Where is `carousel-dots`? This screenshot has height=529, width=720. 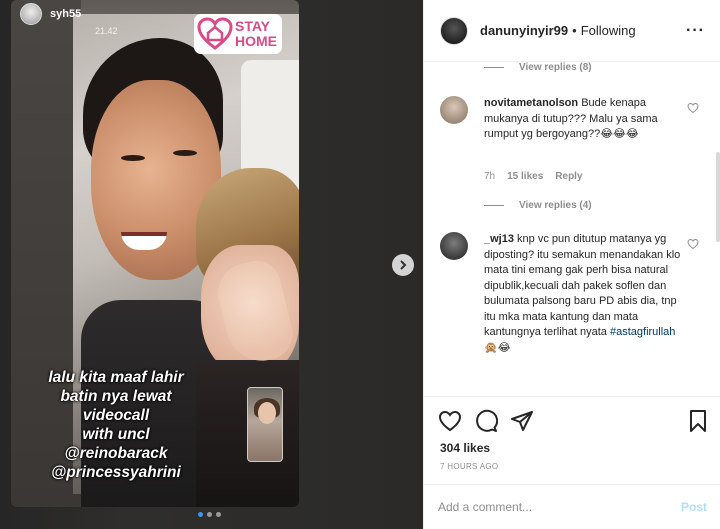 carousel-dots is located at coordinates (209, 514).